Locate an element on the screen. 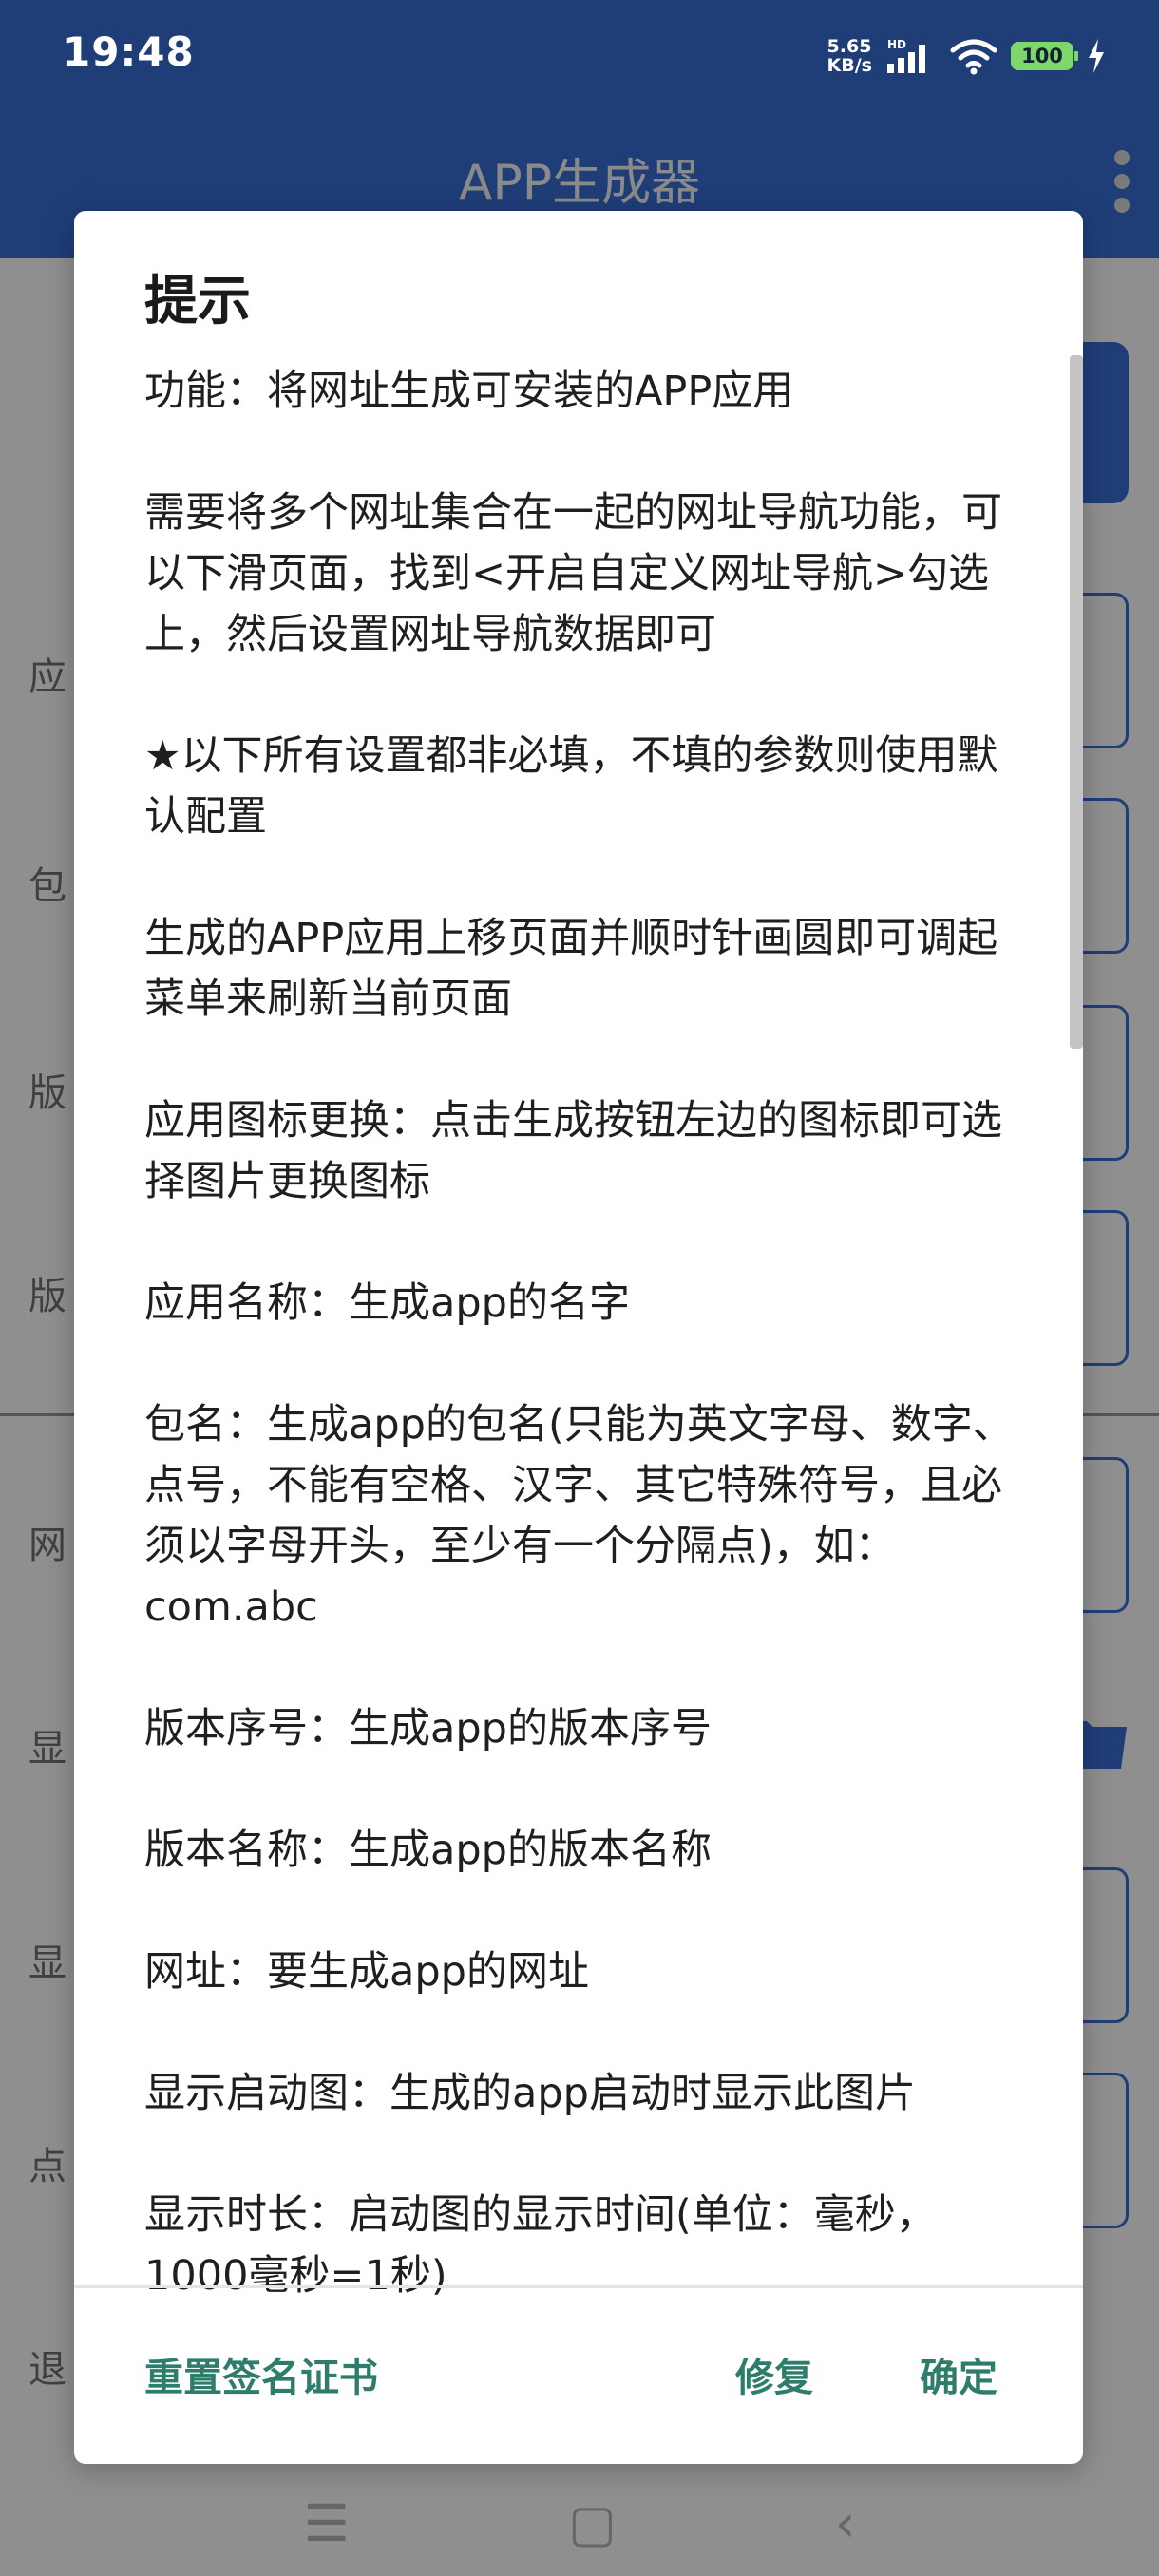 This screenshot has height=2576, width=1159. bg-label: 退 is located at coordinates (47, 2370).